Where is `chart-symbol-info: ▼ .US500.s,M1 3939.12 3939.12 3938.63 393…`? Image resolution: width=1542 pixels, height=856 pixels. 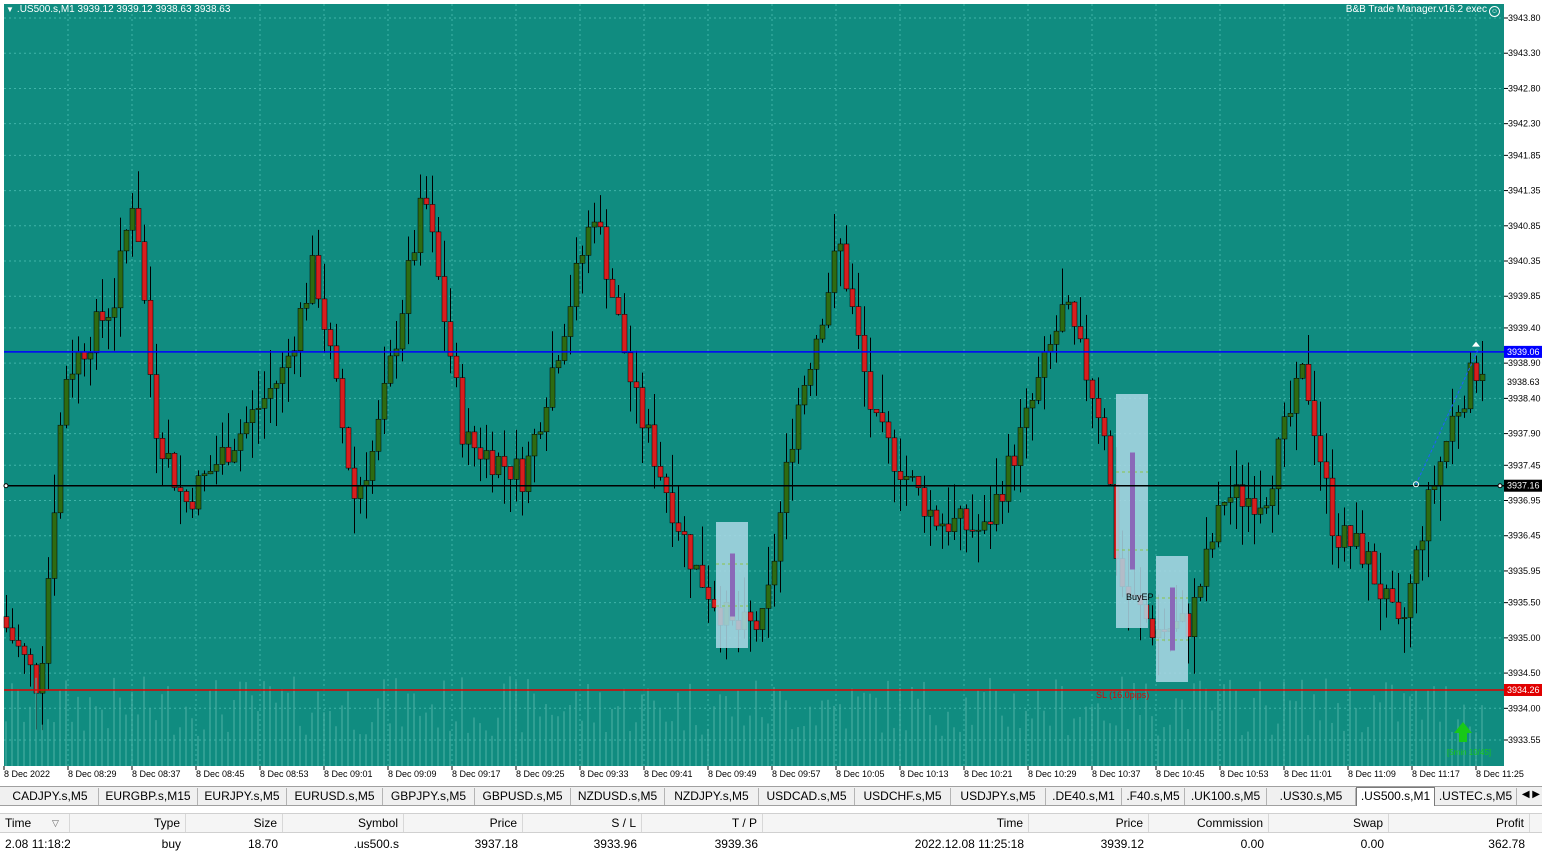
chart-symbol-info: ▼ .US500.s,M1 3939.12 3939.12 3938.63 393… is located at coordinates (118, 9).